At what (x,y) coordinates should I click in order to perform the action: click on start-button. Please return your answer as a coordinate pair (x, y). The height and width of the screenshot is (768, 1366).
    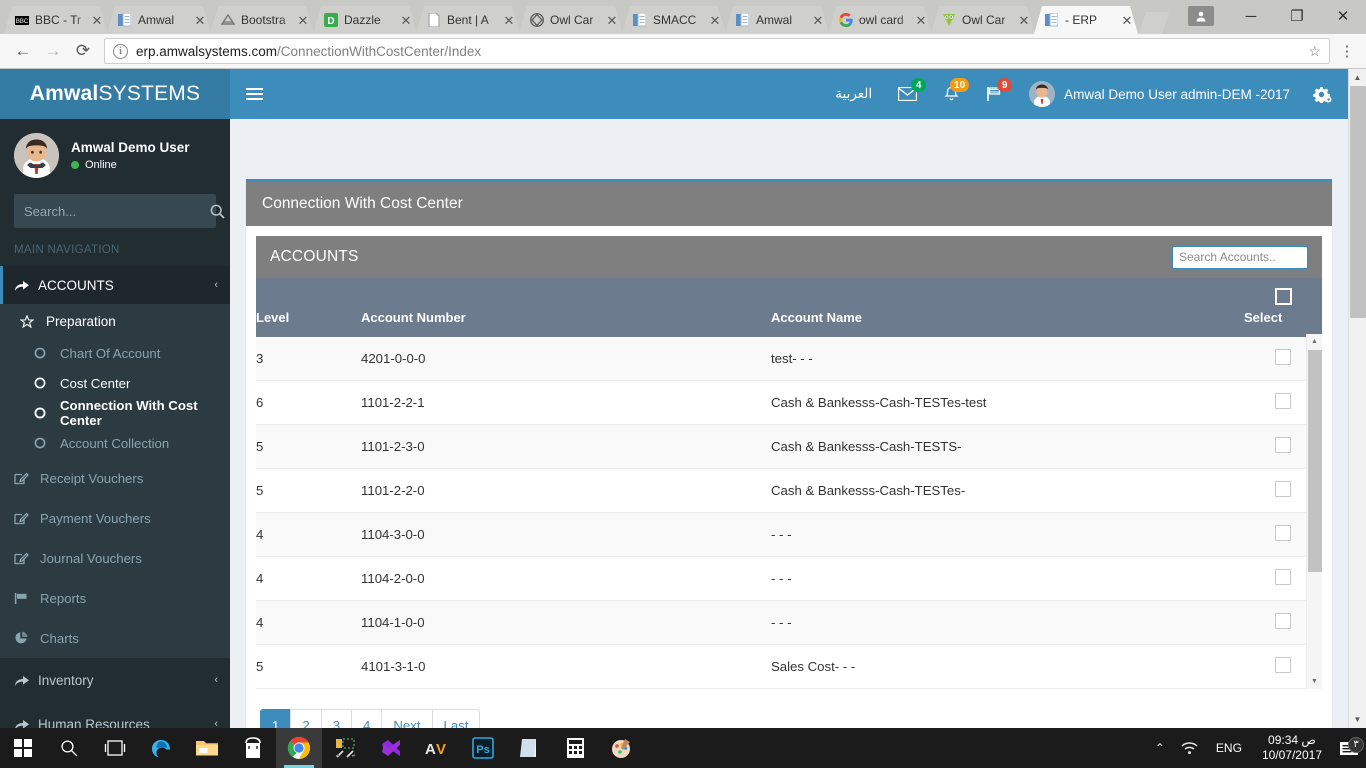
    Looking at the image, I should click on (23, 748).